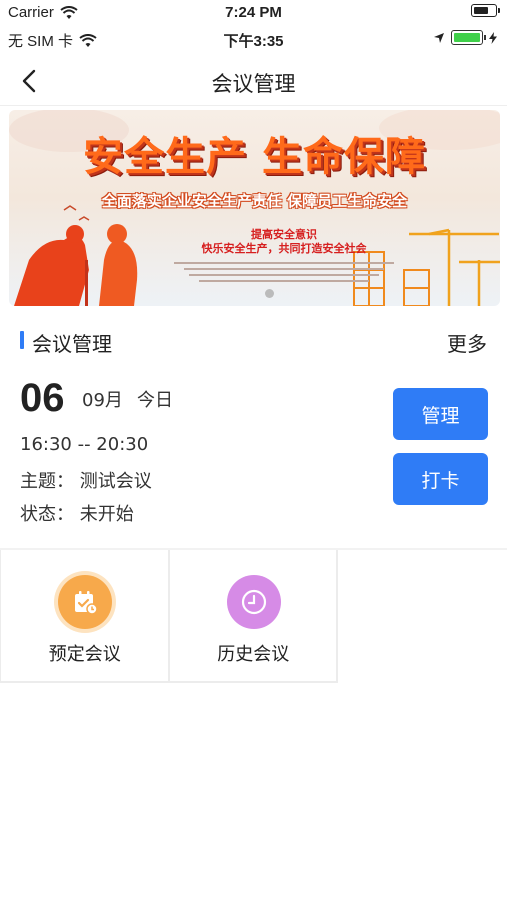 Image resolution: width=507 pixels, height=900 pixels. Describe the element at coordinates (84, 654) in the screenshot. I see `grid-item-label: 预定会议` at that location.